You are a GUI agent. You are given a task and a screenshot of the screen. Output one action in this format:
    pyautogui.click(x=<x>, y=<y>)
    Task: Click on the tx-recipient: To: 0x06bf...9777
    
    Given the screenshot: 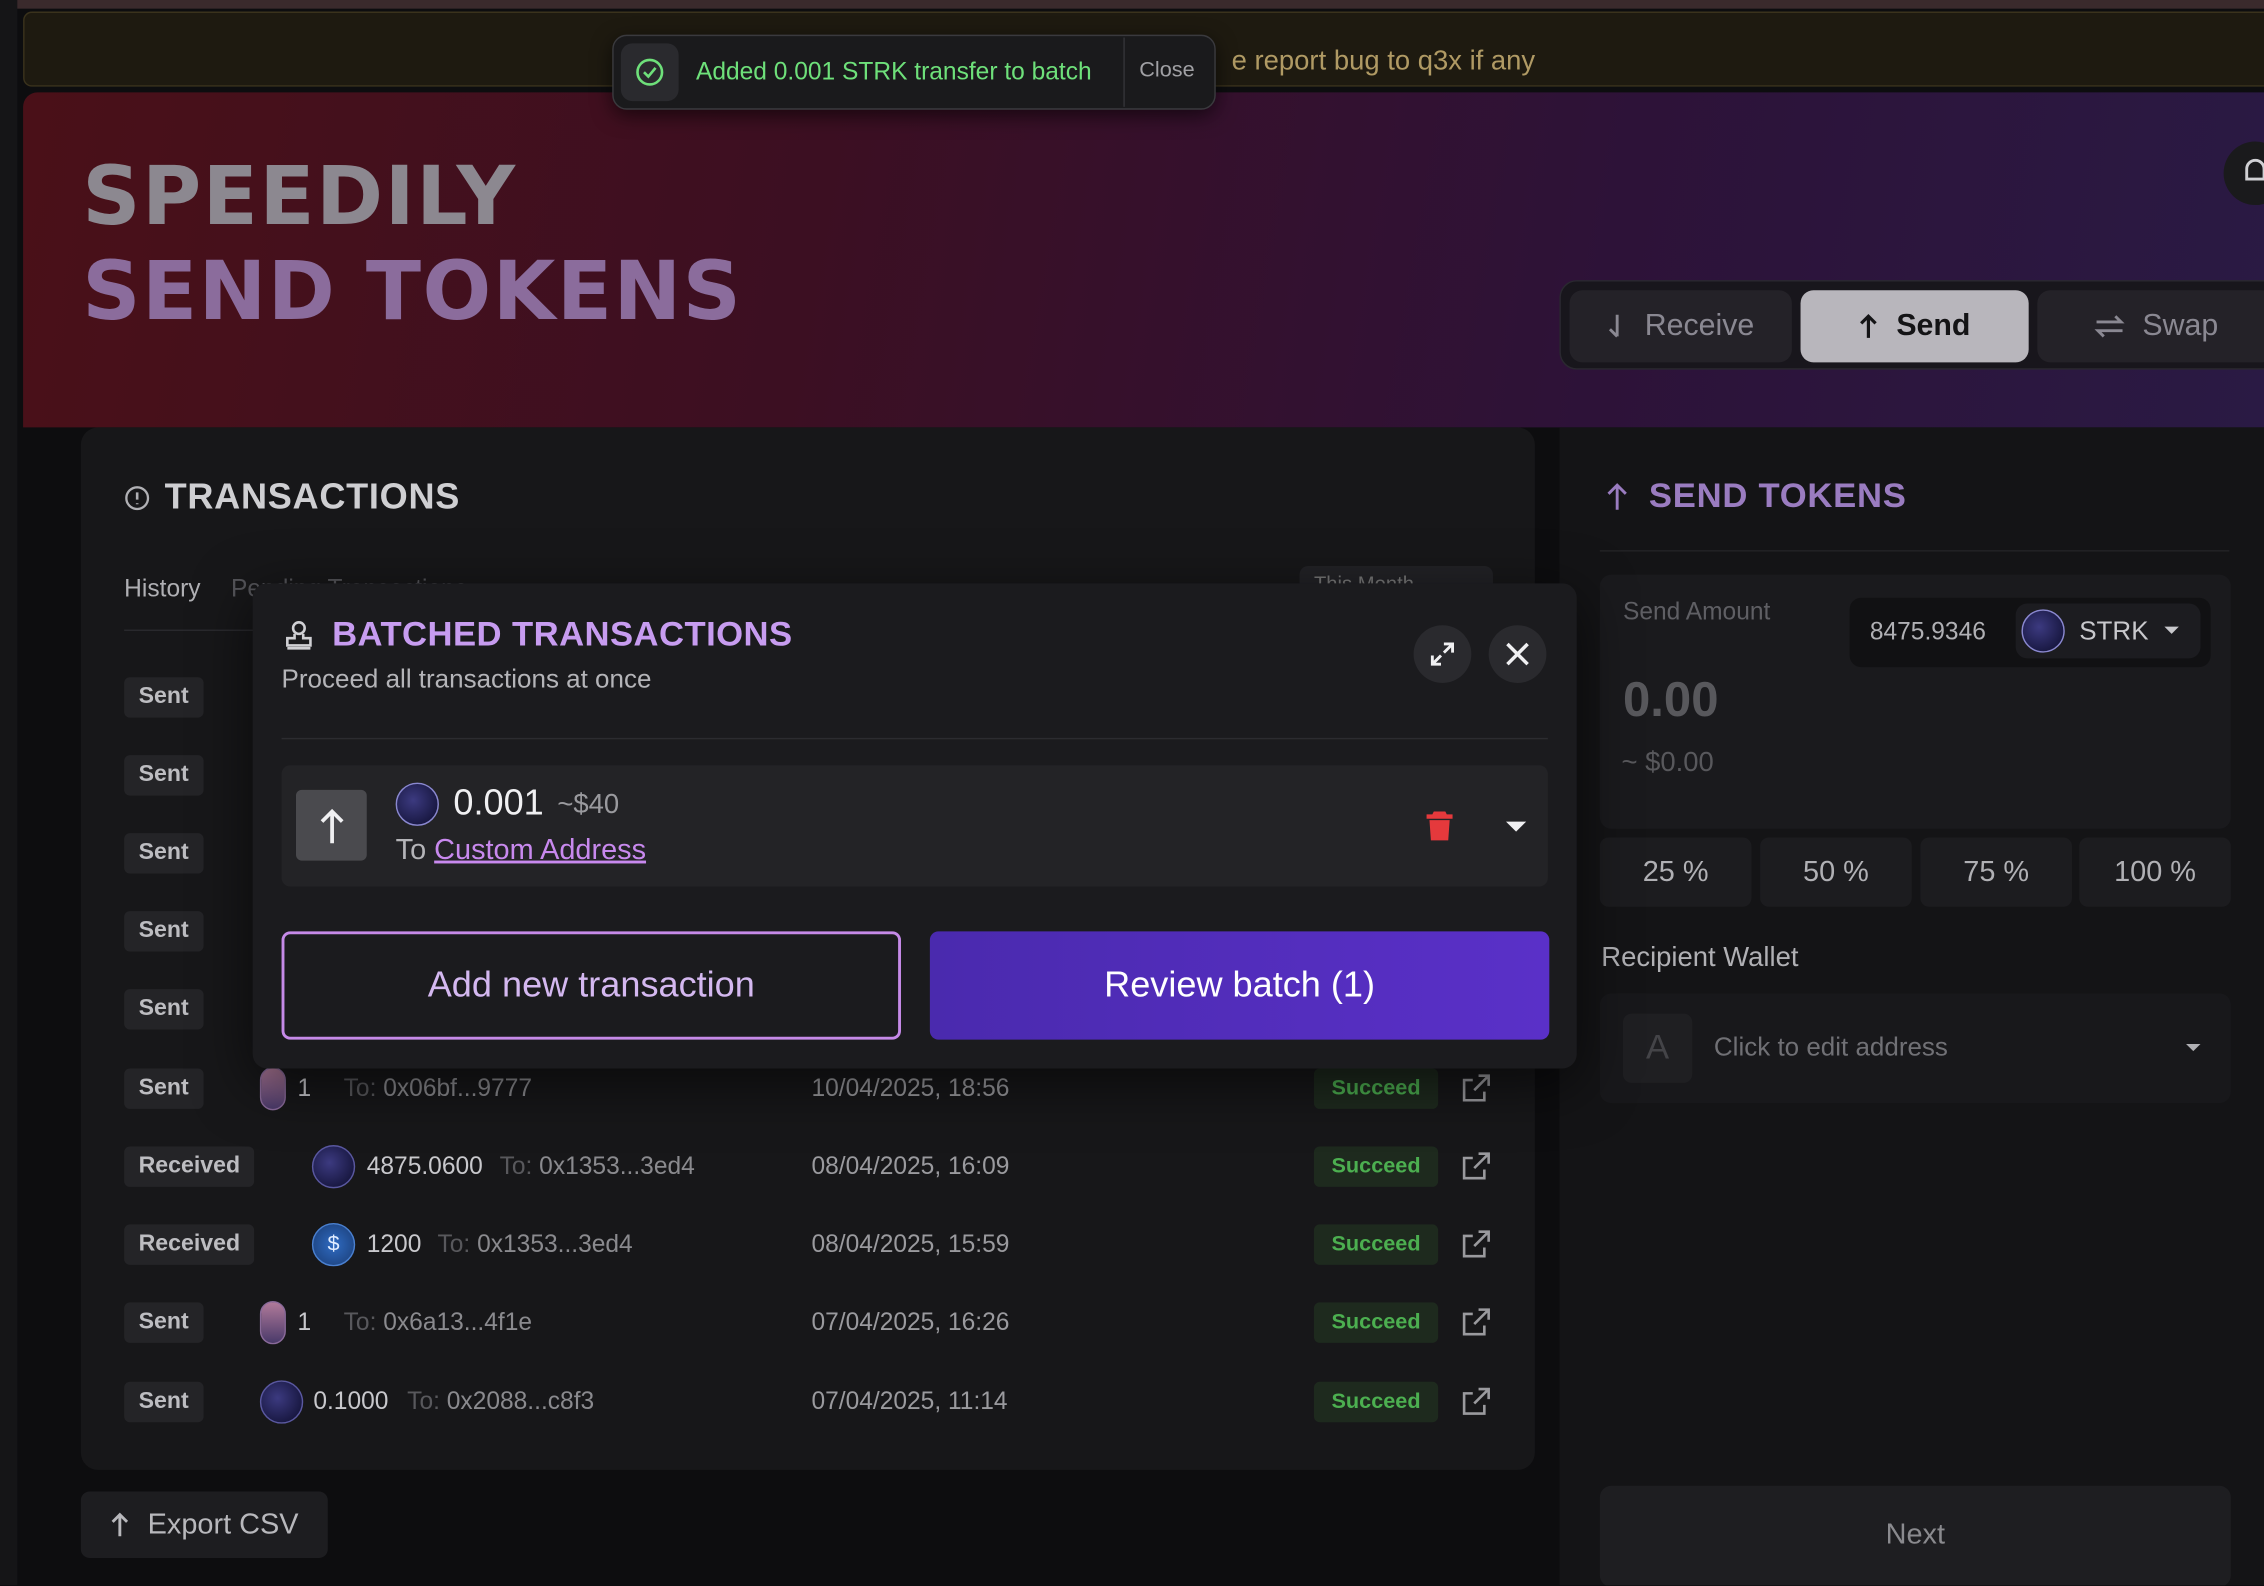 What is the action you would take?
    pyautogui.click(x=438, y=1088)
    